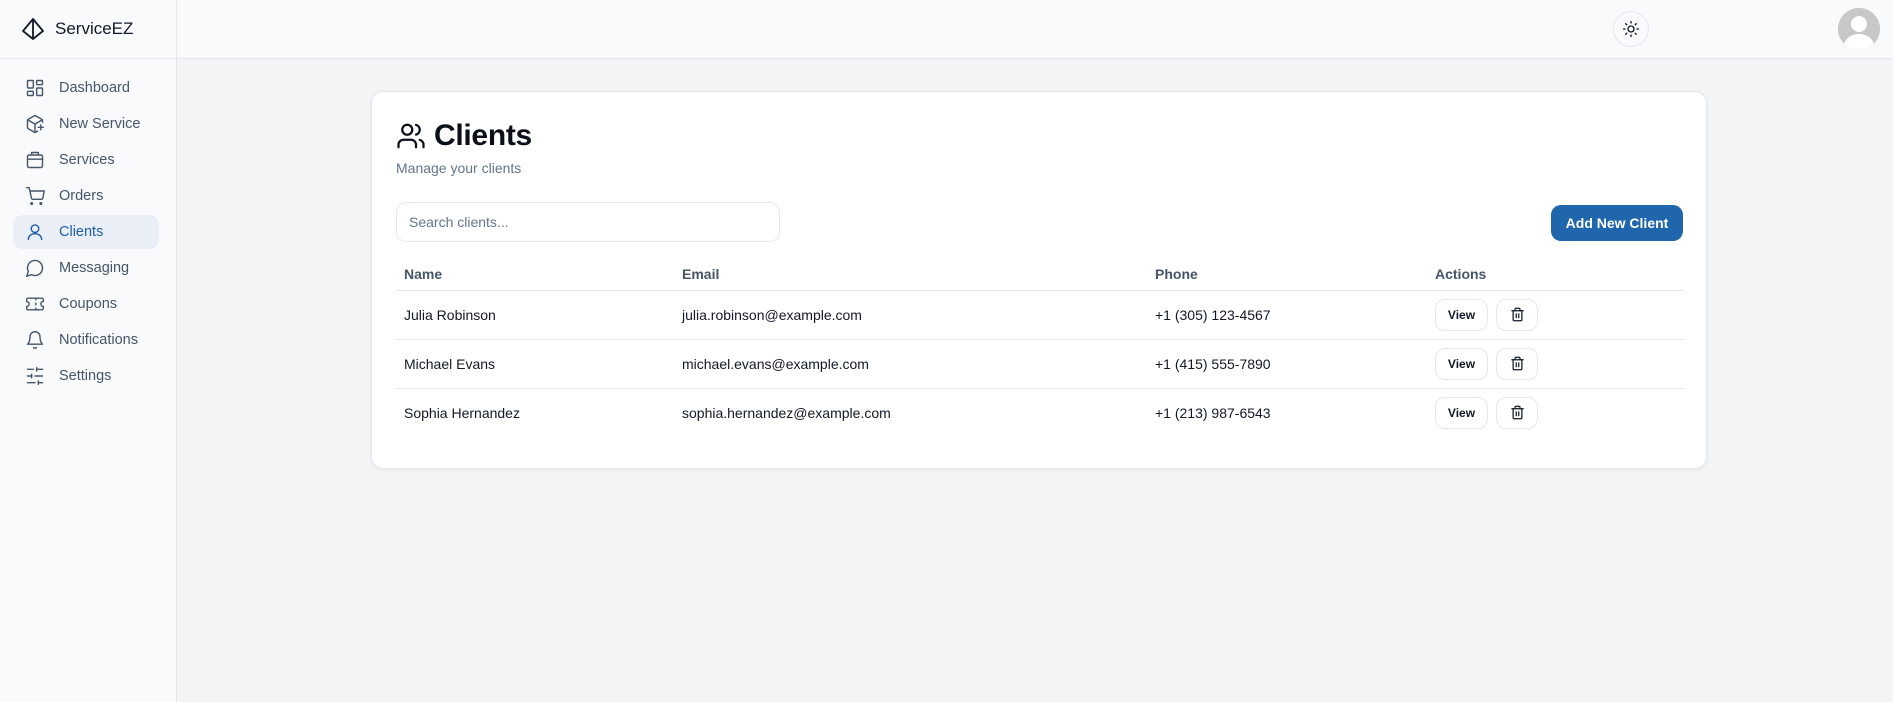 Image resolution: width=1893 pixels, height=702 pixels. What do you see at coordinates (1287, 274) in the screenshot?
I see `column-header-phone: Phone` at bounding box center [1287, 274].